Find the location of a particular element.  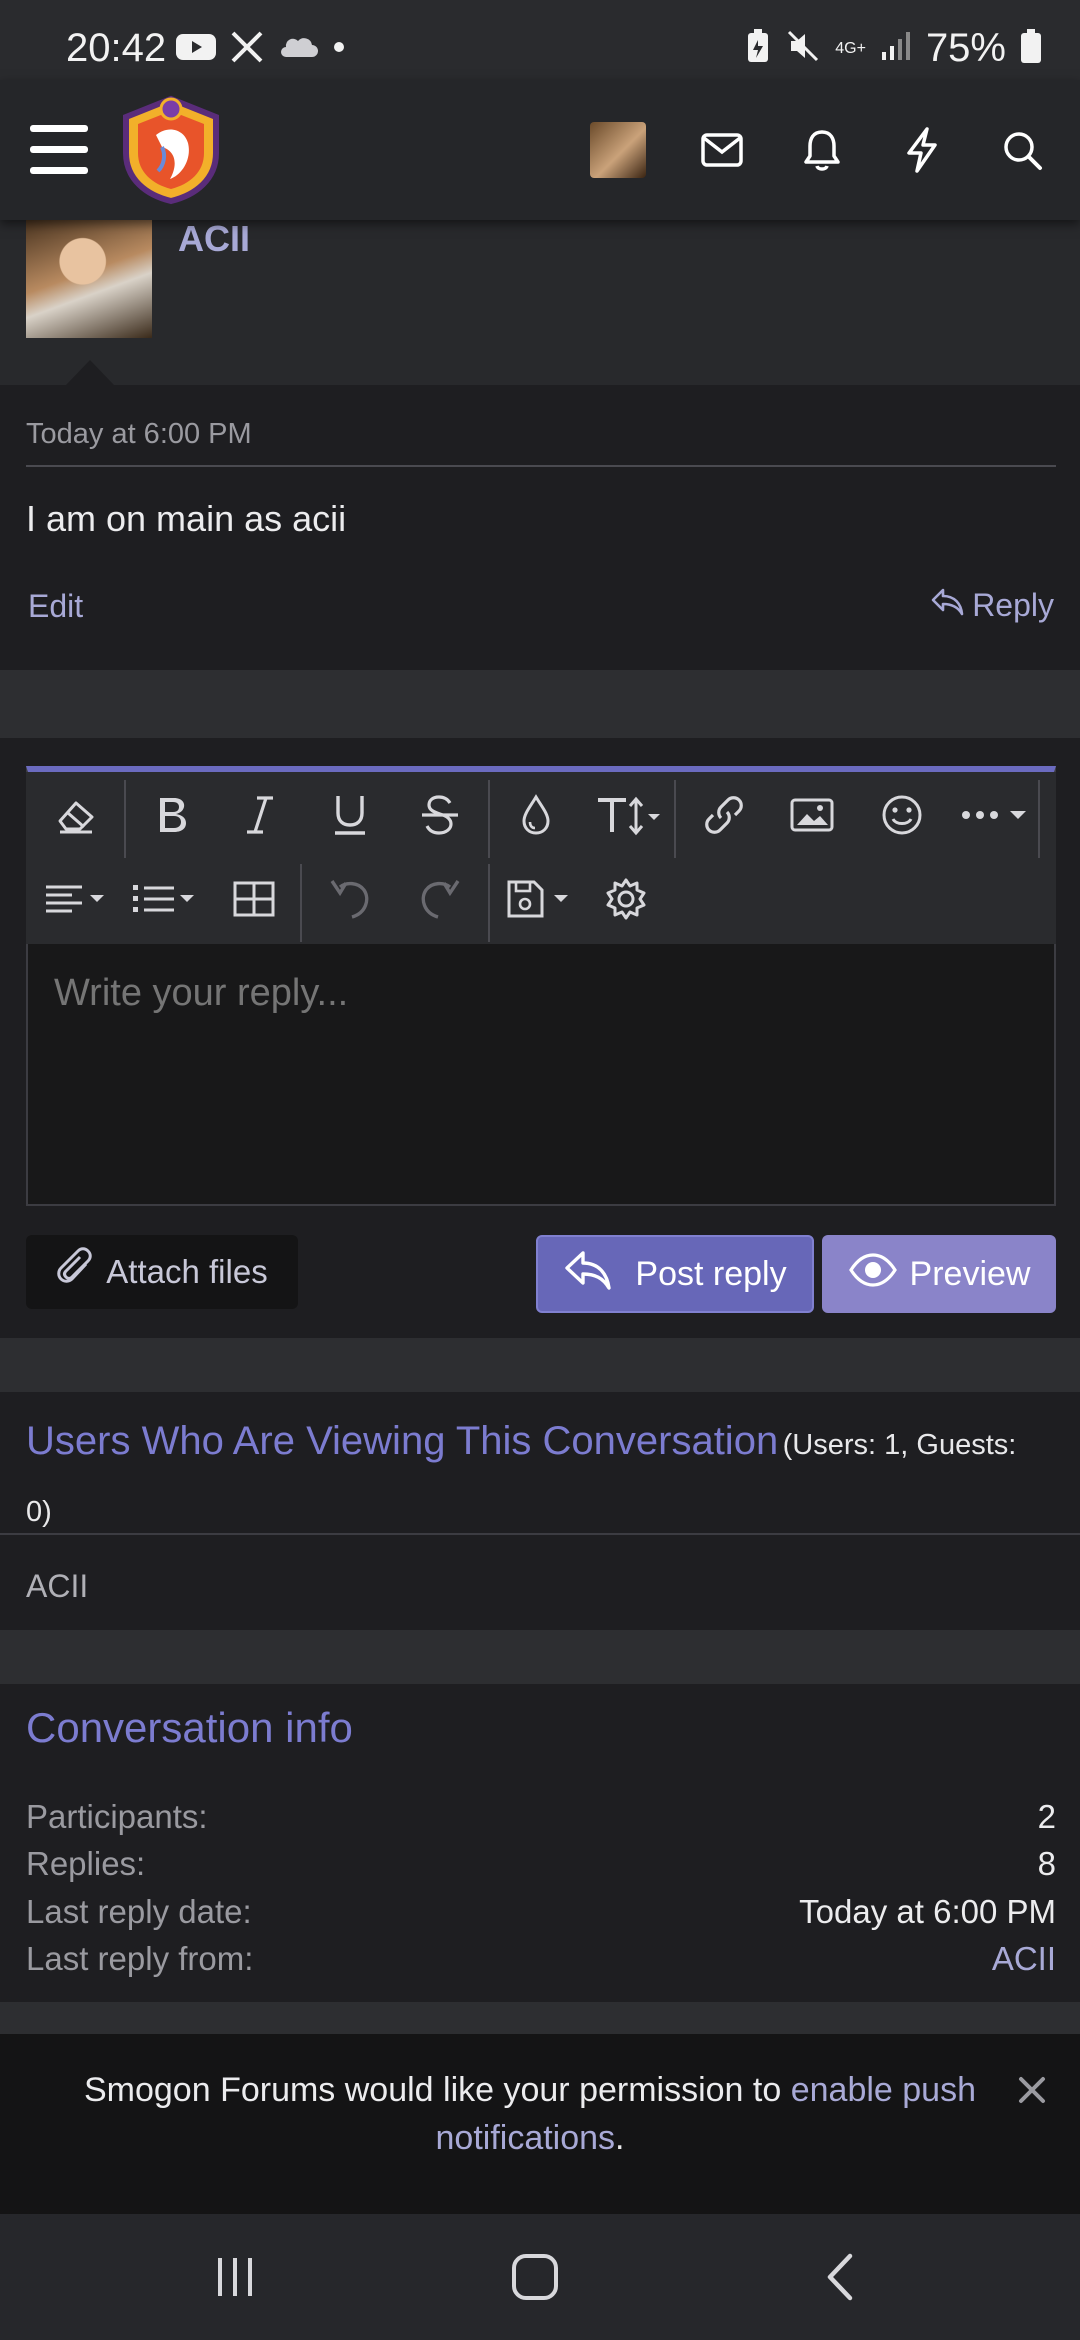

info-label: Replies: is located at coordinates (86, 1863).